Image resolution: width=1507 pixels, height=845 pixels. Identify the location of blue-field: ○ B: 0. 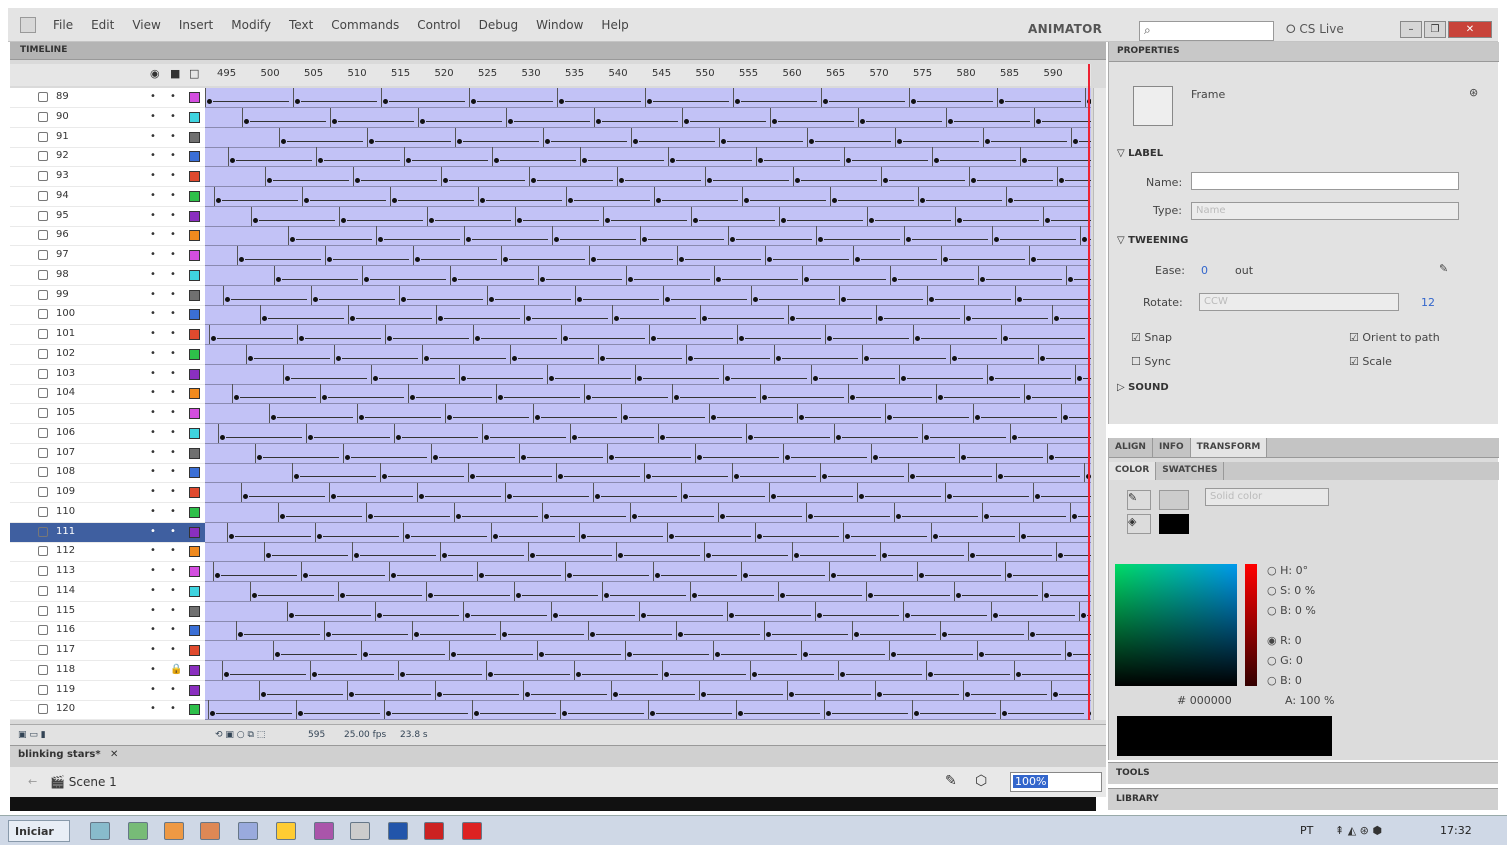
(1284, 680).